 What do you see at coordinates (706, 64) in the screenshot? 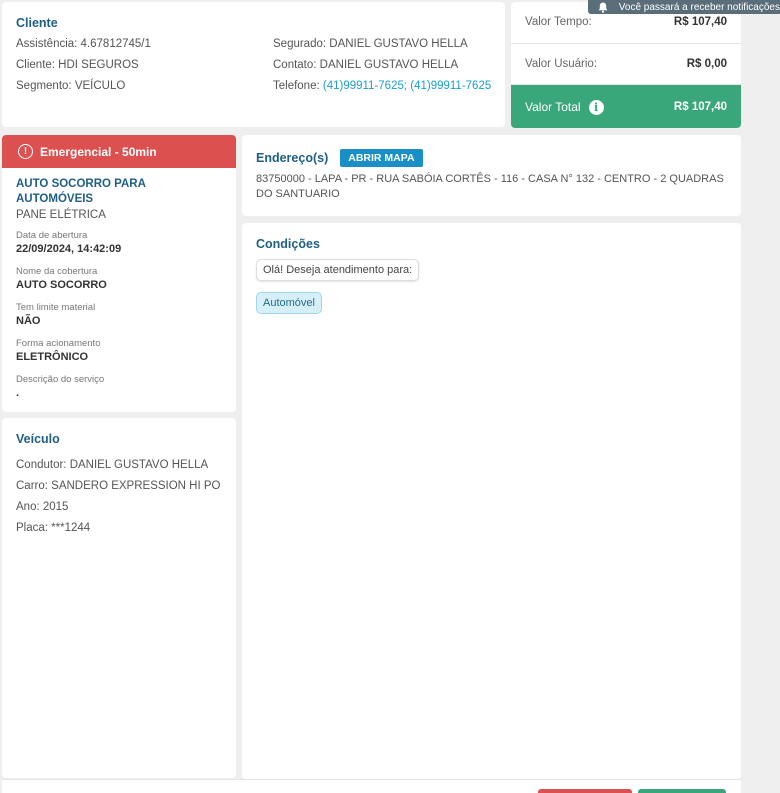
I see `valor-usuario-value: R$ 0,00` at bounding box center [706, 64].